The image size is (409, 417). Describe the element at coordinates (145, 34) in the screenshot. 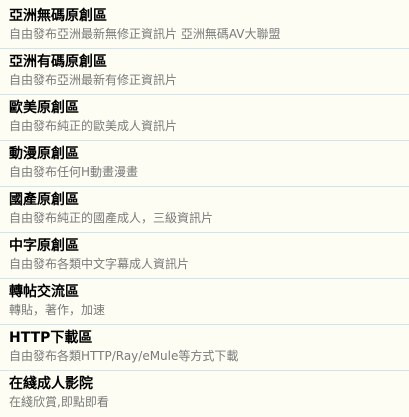

I see `forum-description: 自由發布亞洲最新無修正資訊片 亞洲無碼AV大聯盟` at that location.